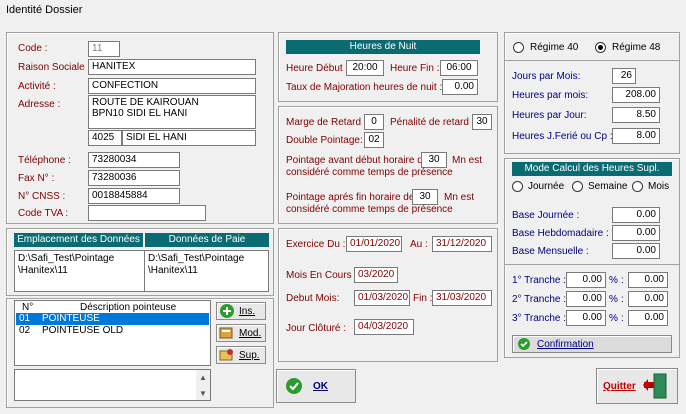  I want to click on t1-b-field: 0.00, so click(648, 280).